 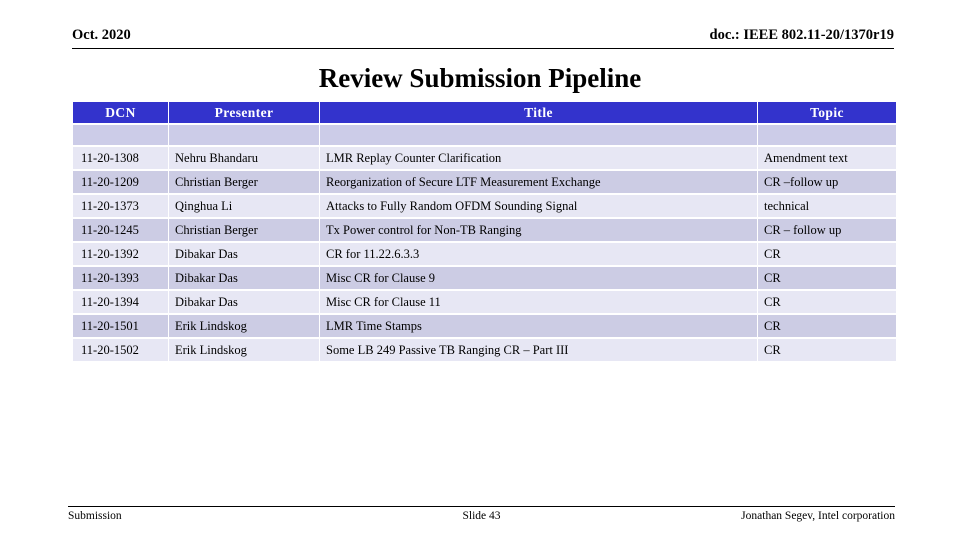 What do you see at coordinates (827, 135) in the screenshot?
I see `spacer-cell-topic` at bounding box center [827, 135].